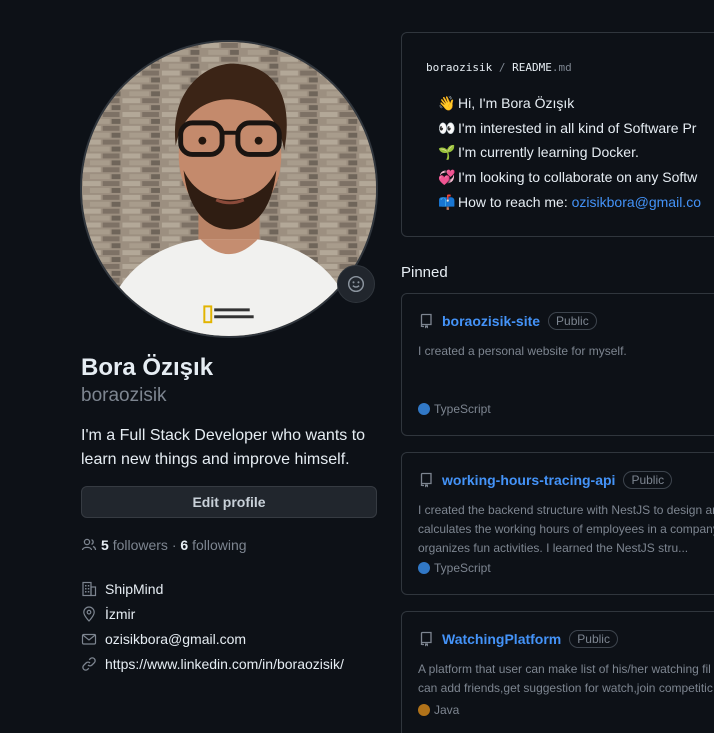 The image size is (714, 733). What do you see at coordinates (459, 67) in the screenshot?
I see `readme-owner: boraozisik` at bounding box center [459, 67].